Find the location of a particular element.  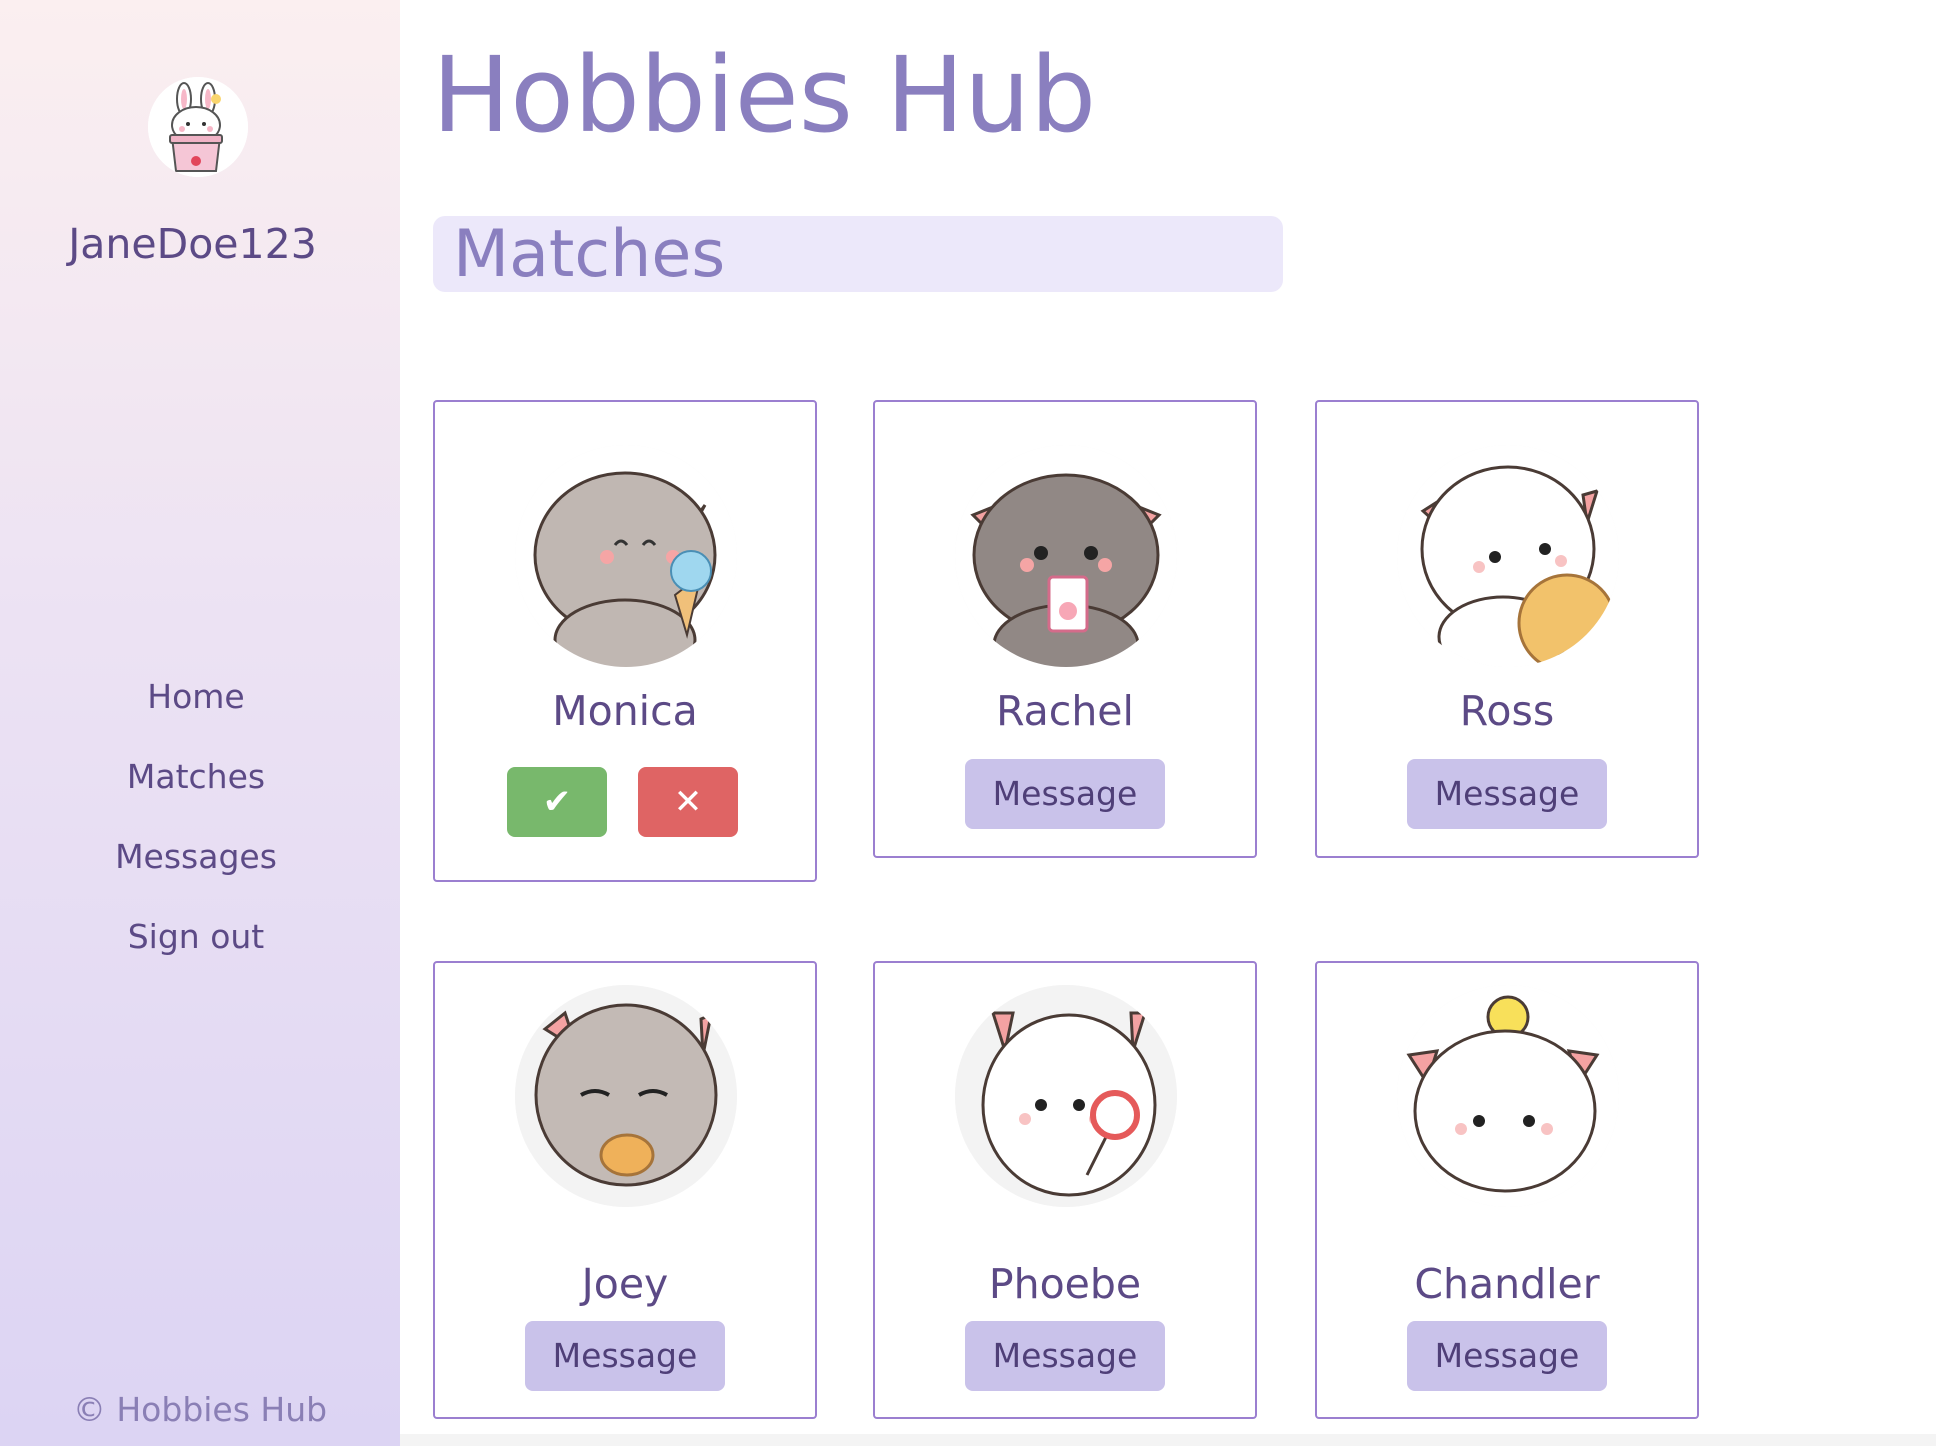

nav-sign-out: Sign out is located at coordinates (196, 952).